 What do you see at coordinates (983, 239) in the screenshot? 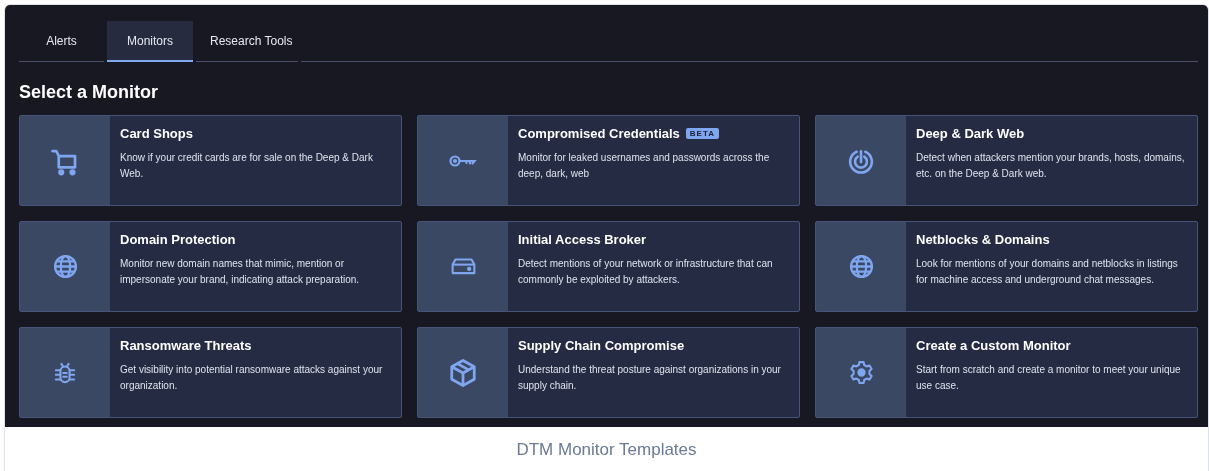
I see `card-title: Netblocks & Domains` at bounding box center [983, 239].